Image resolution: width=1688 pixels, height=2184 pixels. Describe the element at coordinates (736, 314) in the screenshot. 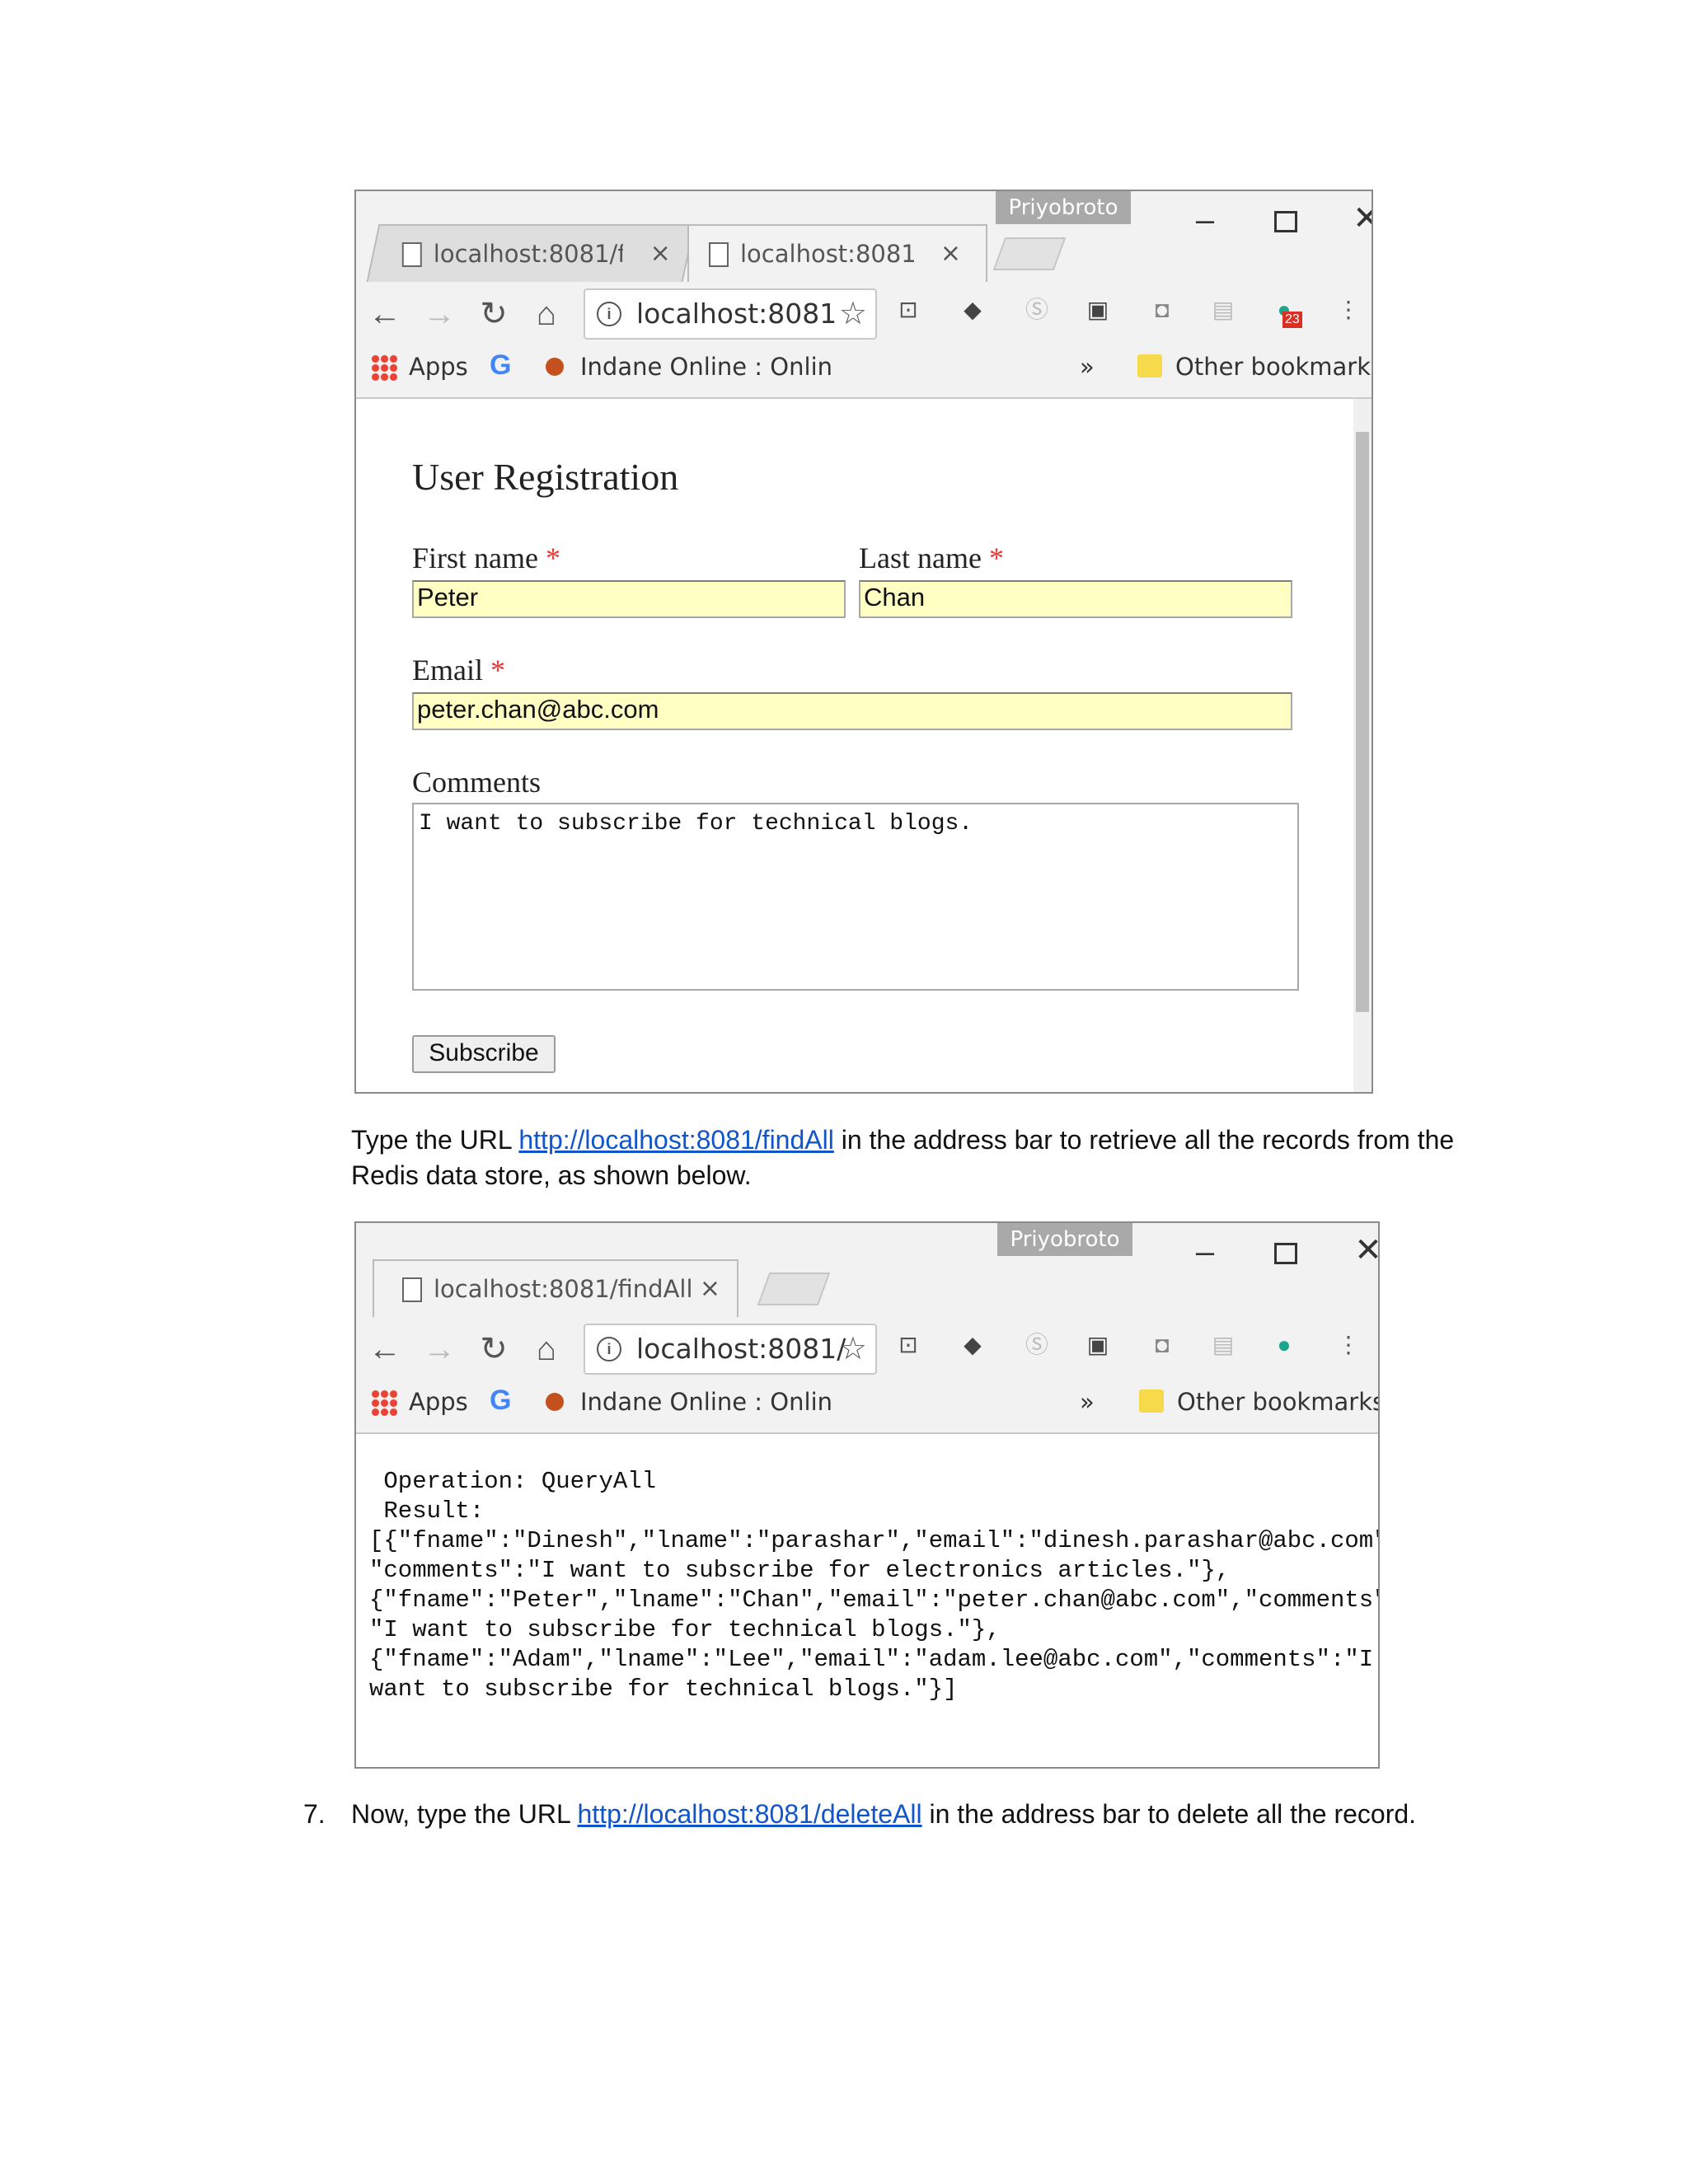

I see `address-text: localhost:8081` at that location.